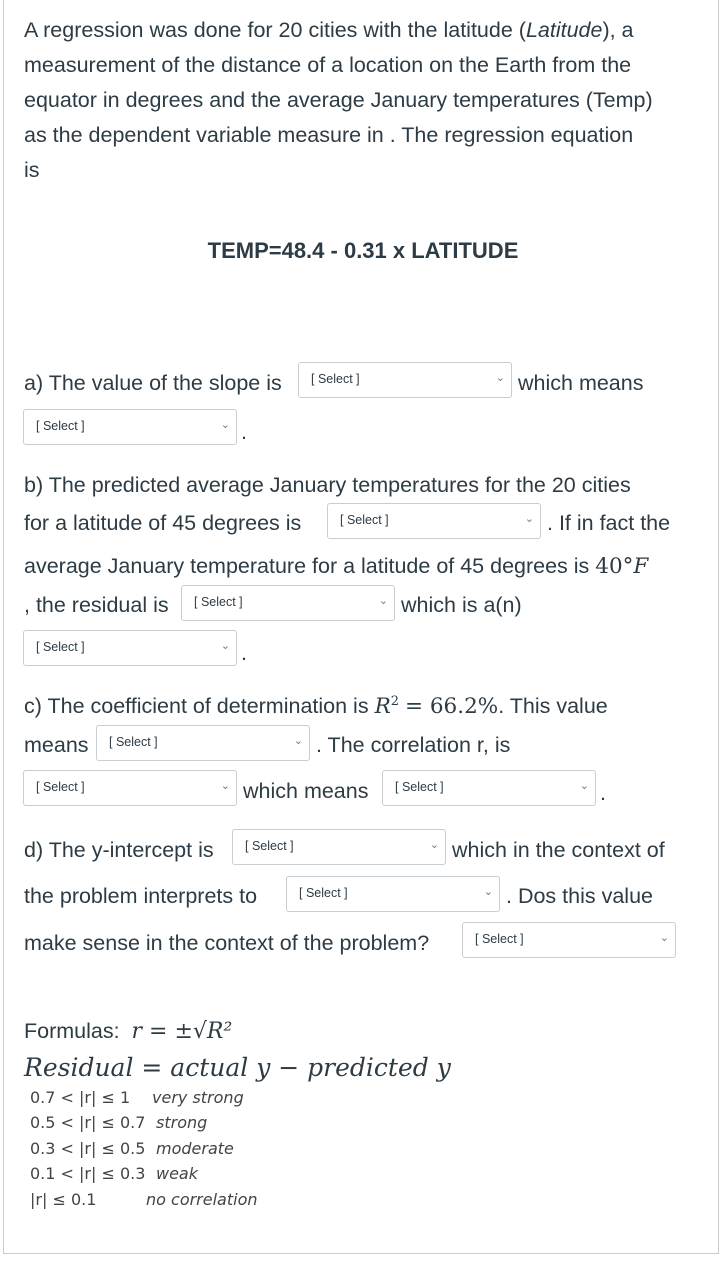  I want to click on makes-sense-select: [ Select ] ⌄, so click(569, 940).